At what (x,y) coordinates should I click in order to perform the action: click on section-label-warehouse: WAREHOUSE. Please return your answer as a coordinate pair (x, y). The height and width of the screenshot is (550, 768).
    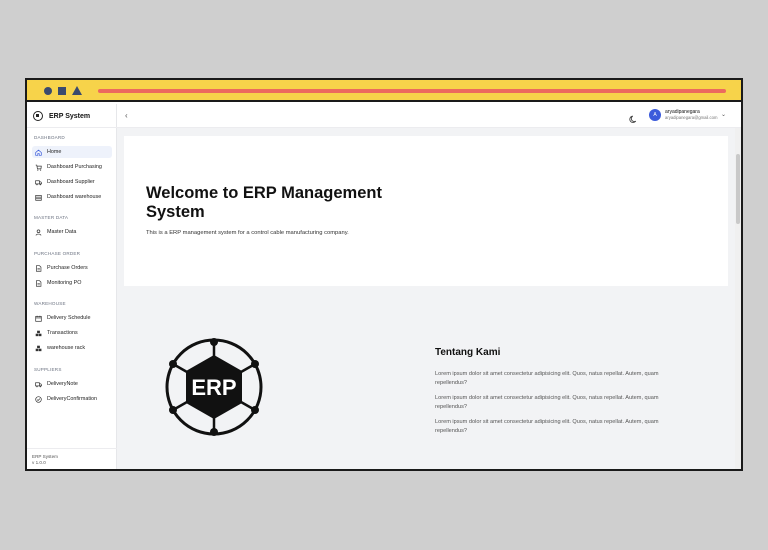
    Looking at the image, I should click on (50, 303).